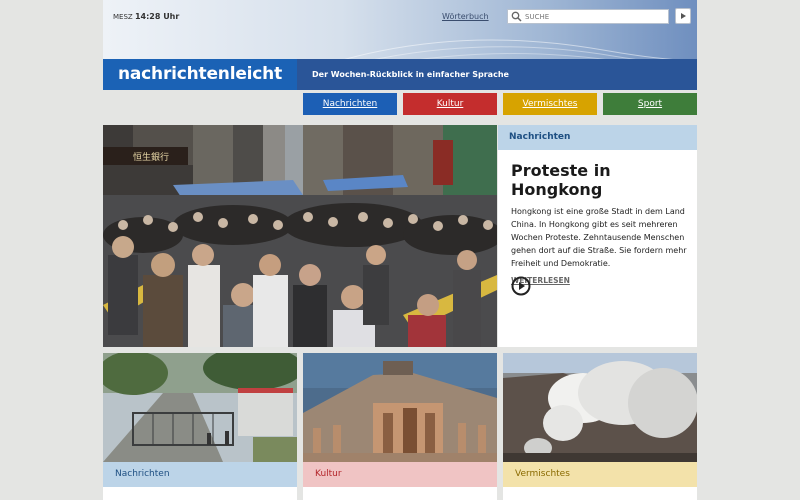 Image resolution: width=800 pixels, height=500 pixels. I want to click on nav-label: Nachrichten, so click(350, 104).